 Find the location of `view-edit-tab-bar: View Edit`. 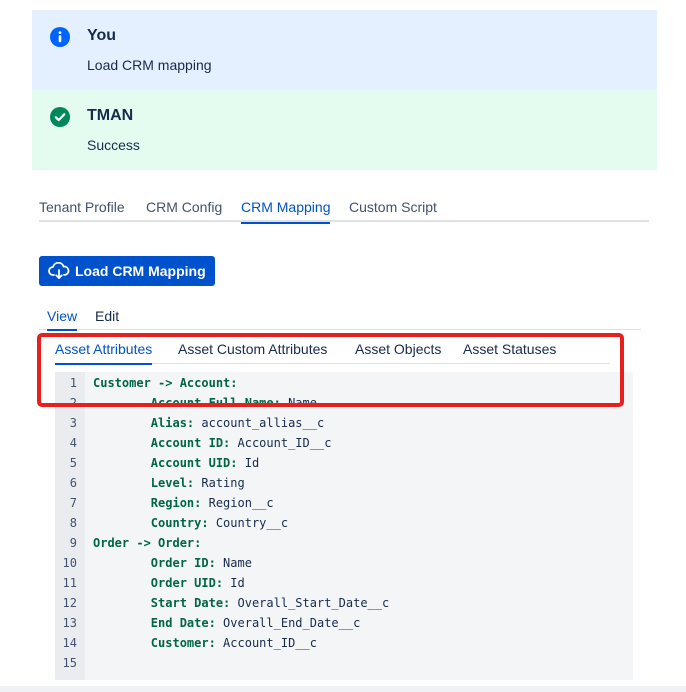

view-edit-tab-bar: View Edit is located at coordinates (340, 319).